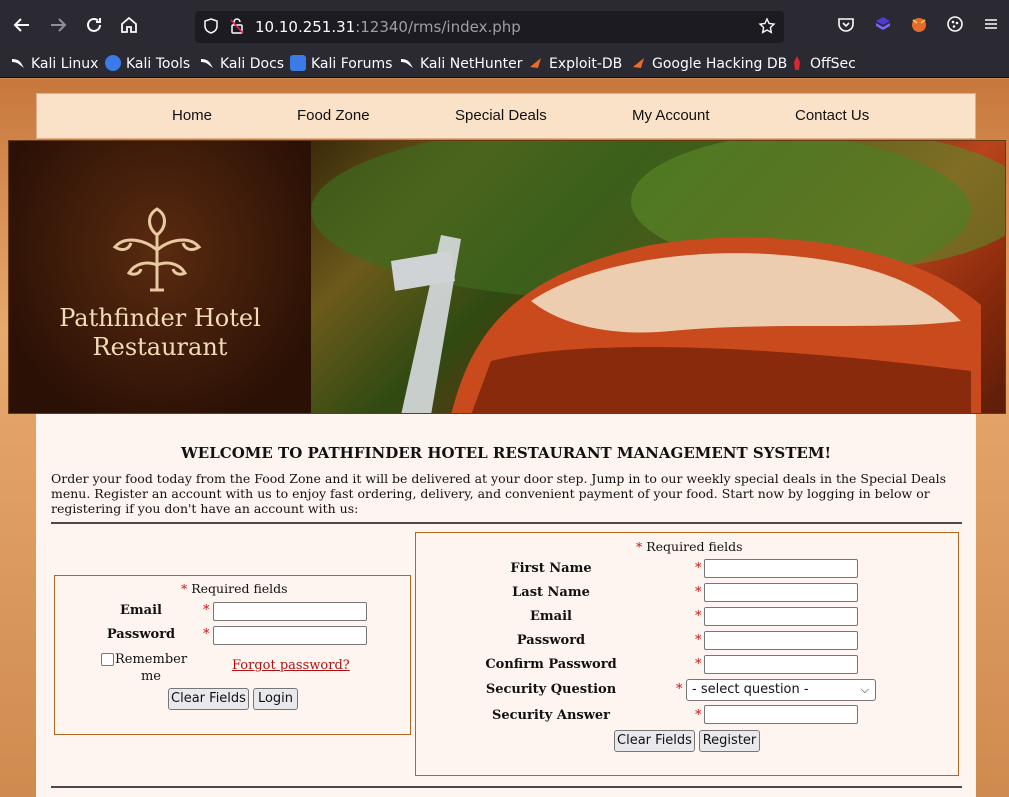 The height and width of the screenshot is (797, 1009). Describe the element at coordinates (157, 249) in the screenshot. I see `hotel-logo-icon` at that location.